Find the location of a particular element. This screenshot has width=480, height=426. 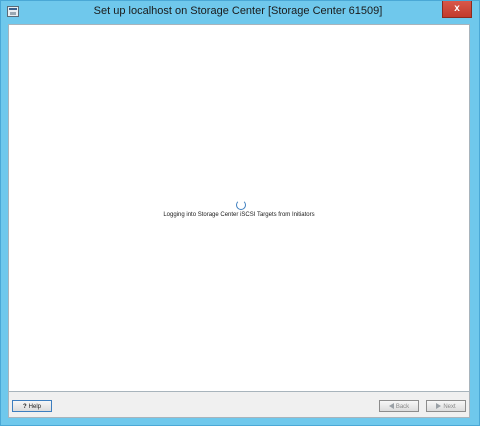

next-button-label: Next is located at coordinates (449, 407).